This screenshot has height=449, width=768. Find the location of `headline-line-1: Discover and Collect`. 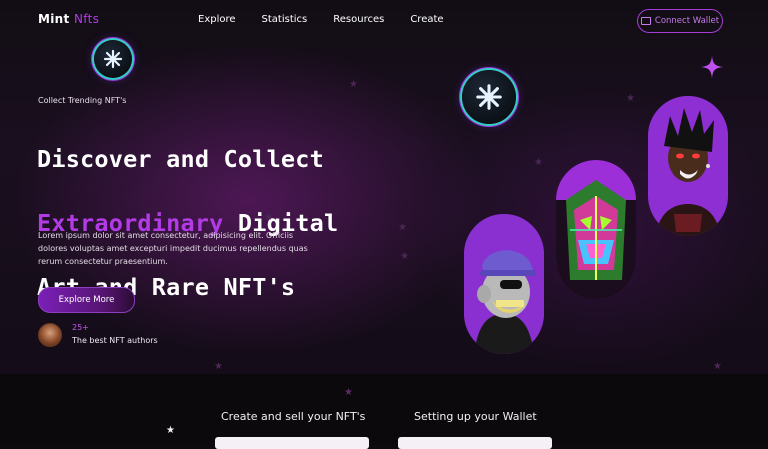

headline-line-1: Discover and Collect is located at coordinates (180, 159).